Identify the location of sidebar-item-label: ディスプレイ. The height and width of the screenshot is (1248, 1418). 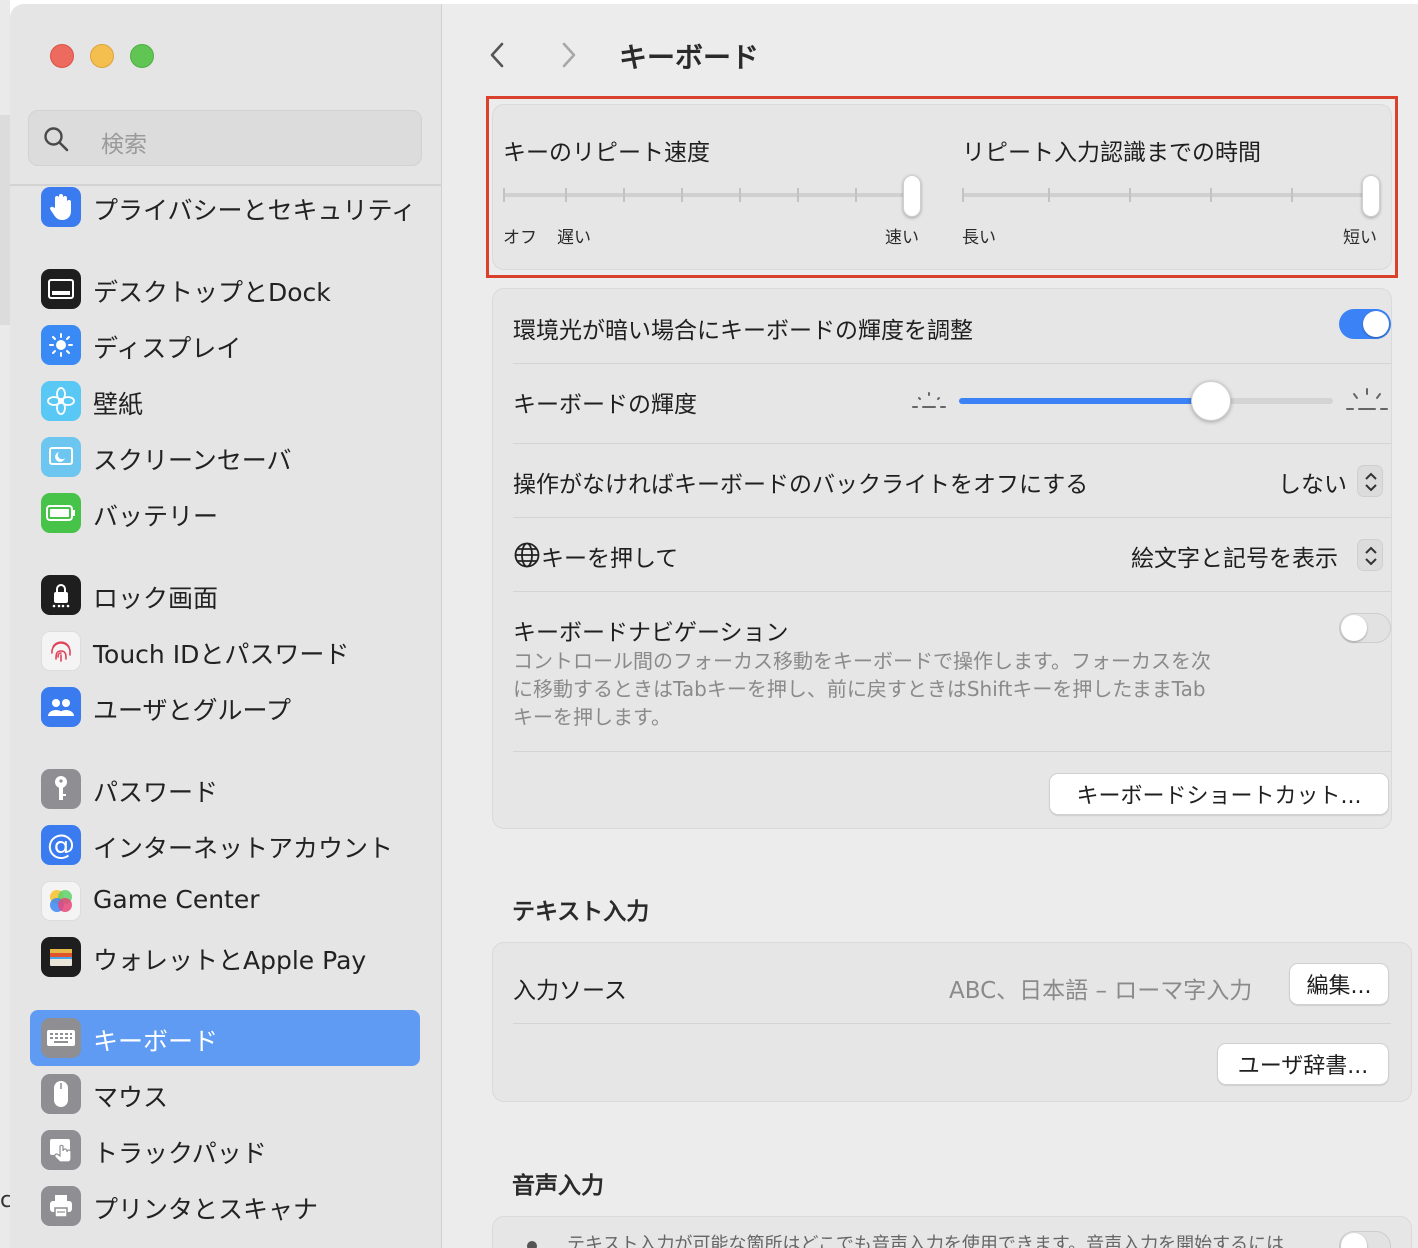
(167, 348).